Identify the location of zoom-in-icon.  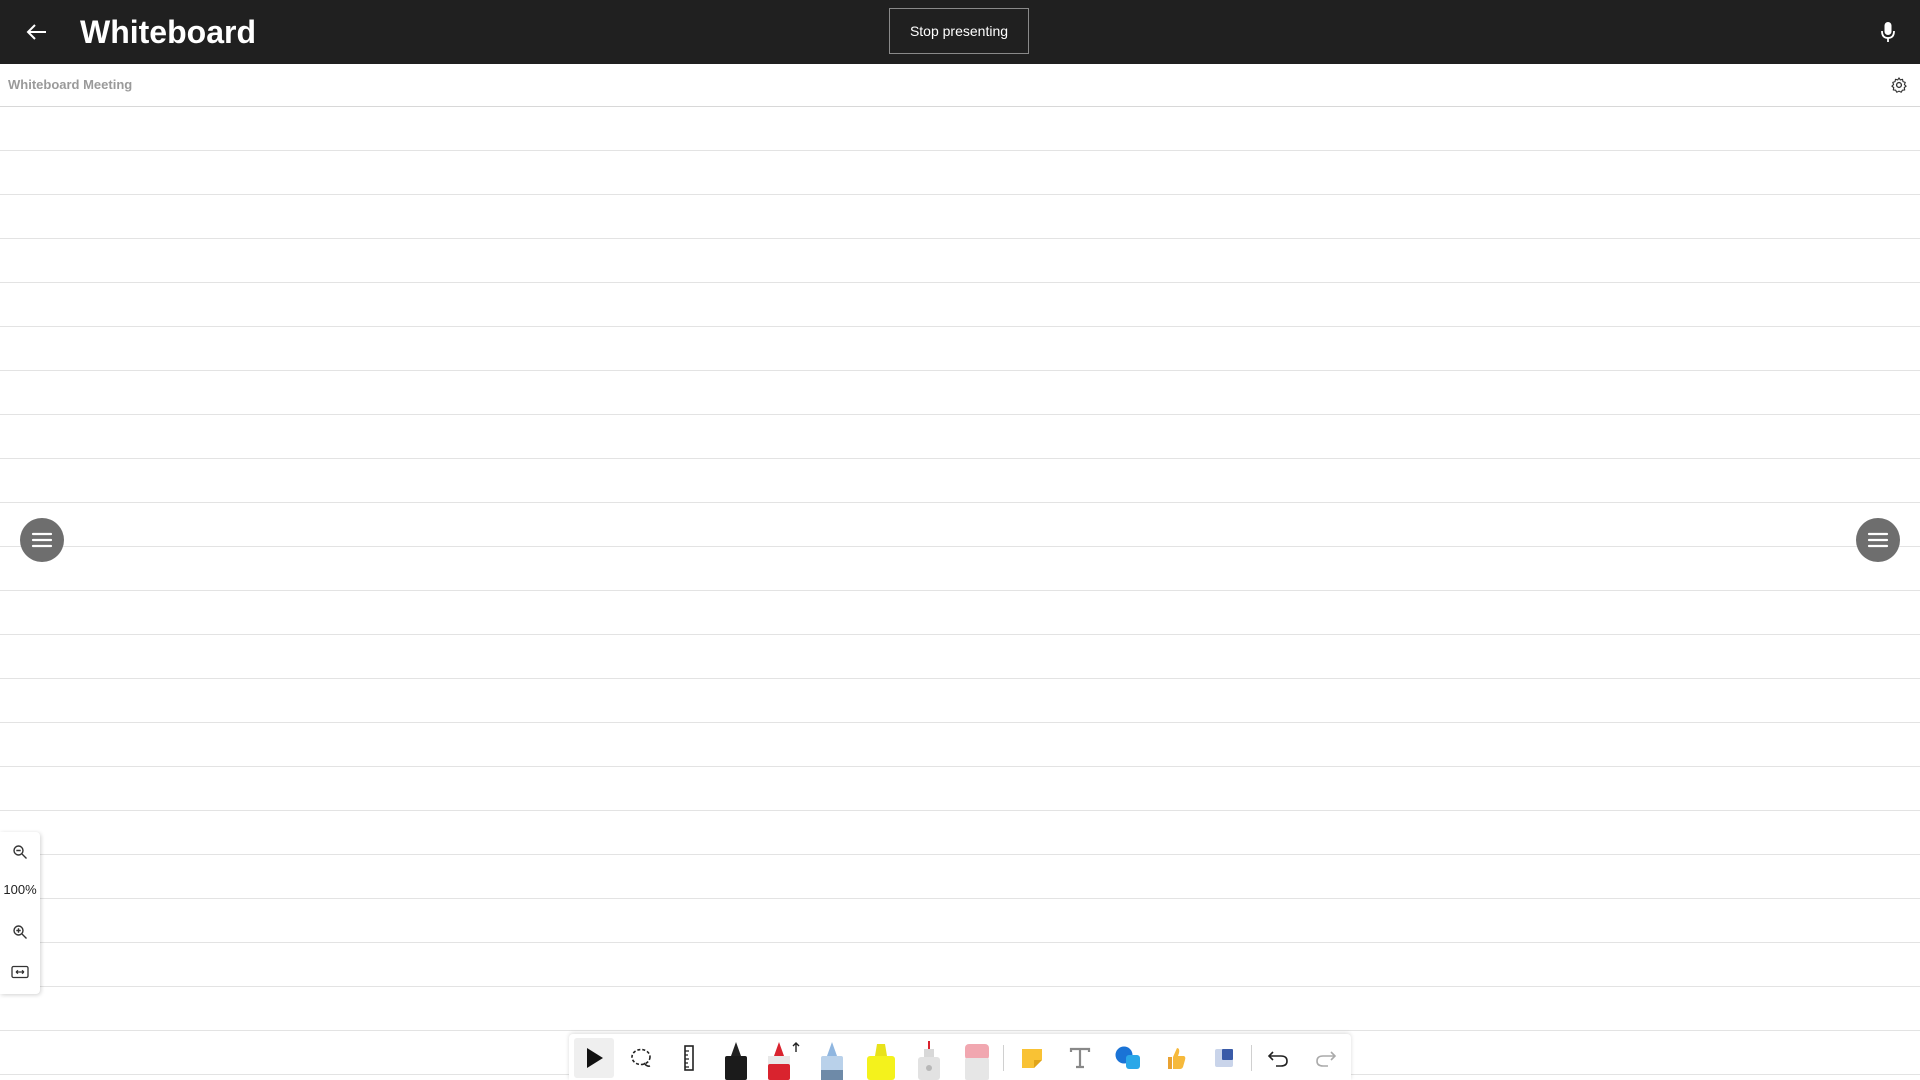
(20, 932).